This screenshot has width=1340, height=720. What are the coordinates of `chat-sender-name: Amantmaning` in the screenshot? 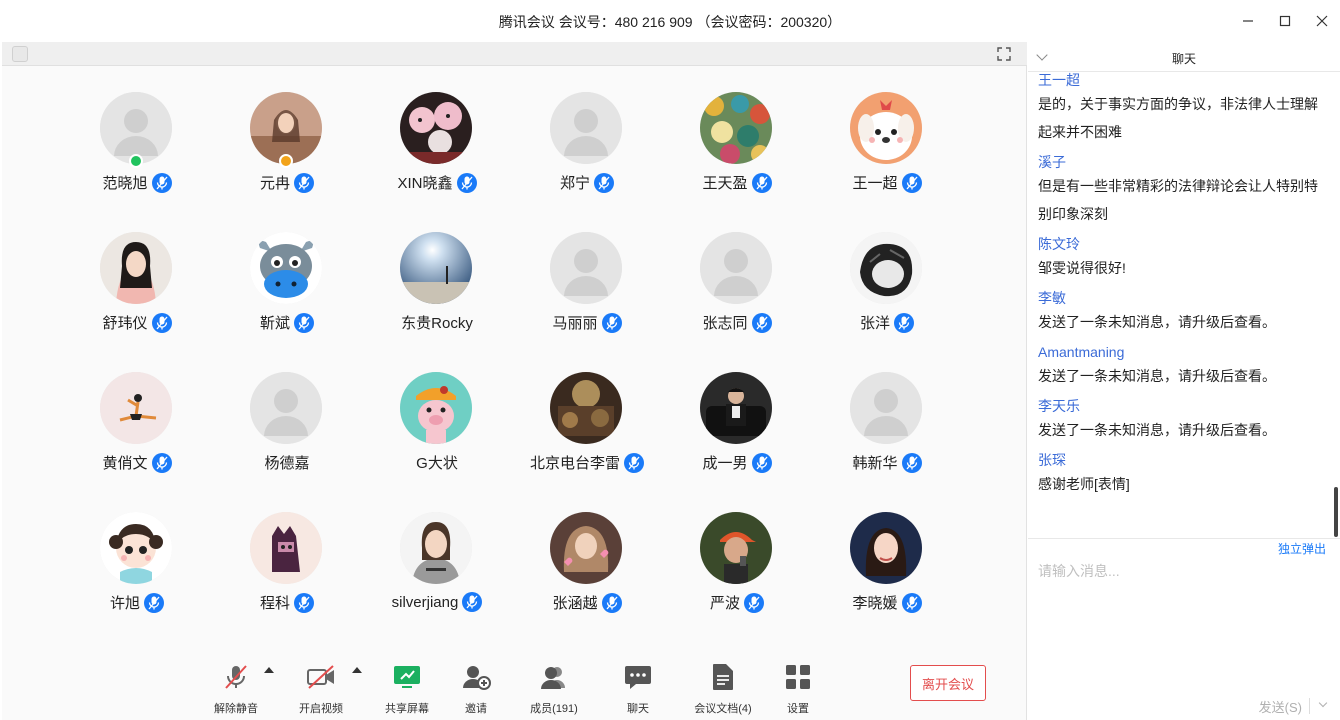 It's located at (1183, 352).